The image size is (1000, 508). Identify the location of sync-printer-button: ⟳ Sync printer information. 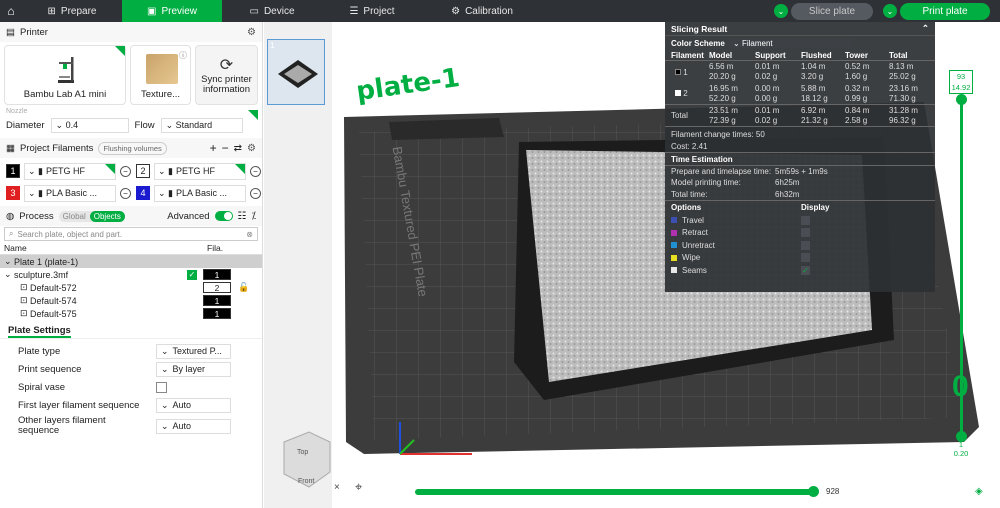
(226, 75).